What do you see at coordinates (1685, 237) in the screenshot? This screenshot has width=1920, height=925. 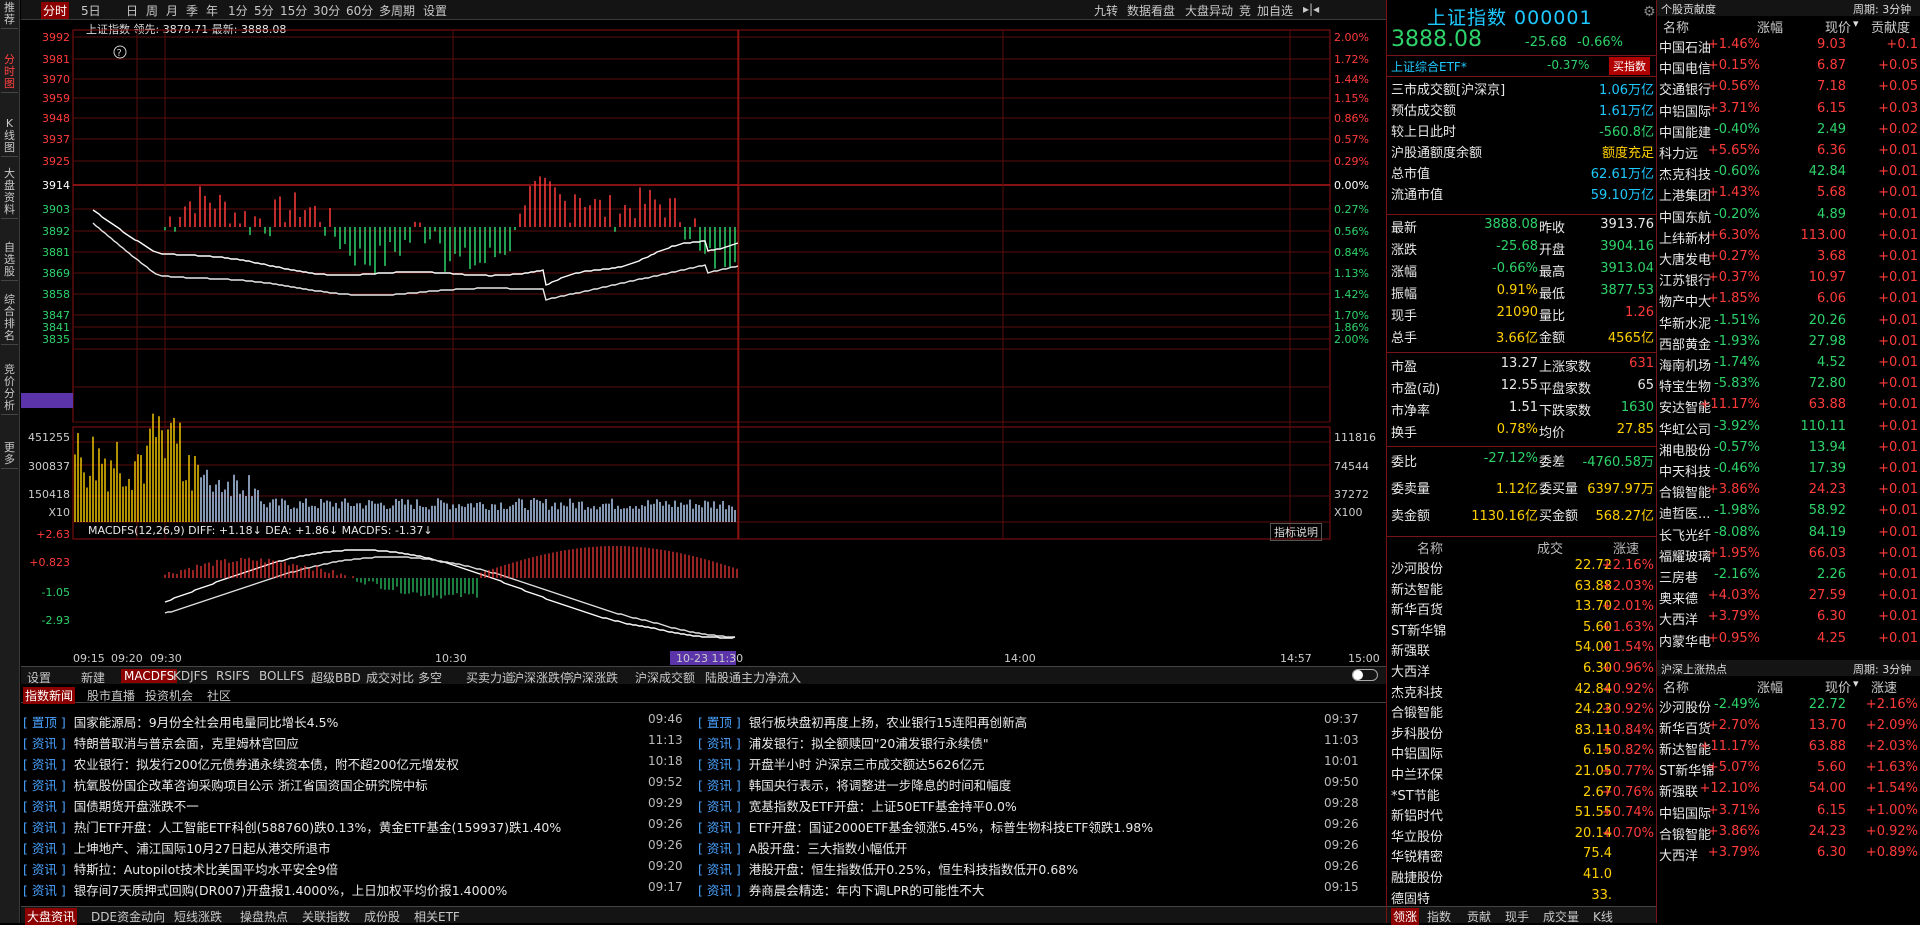 I see `contribution-rank-stock-name: 上纬新材` at bounding box center [1685, 237].